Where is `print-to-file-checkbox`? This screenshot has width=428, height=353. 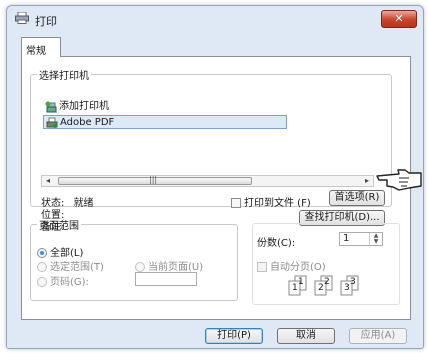
print-to-file-checkbox is located at coordinates (236, 203).